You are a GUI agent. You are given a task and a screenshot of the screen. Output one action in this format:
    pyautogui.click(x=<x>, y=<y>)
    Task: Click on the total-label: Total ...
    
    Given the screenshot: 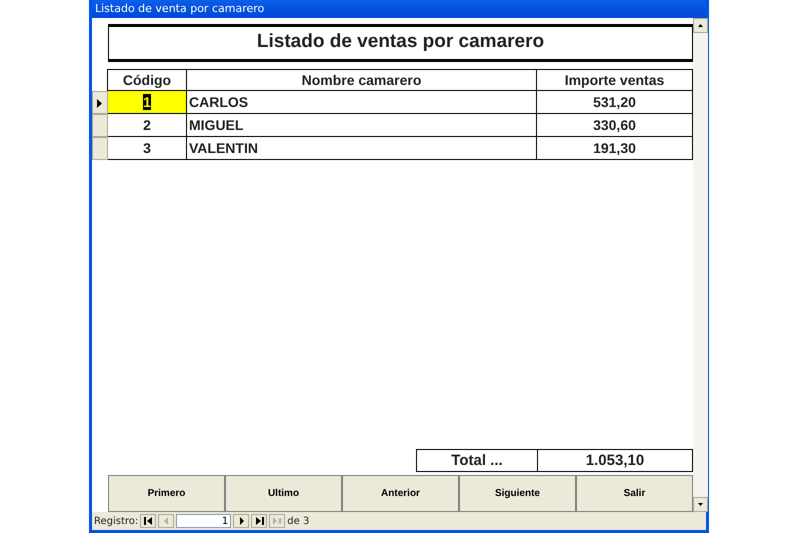 What is the action you would take?
    pyautogui.click(x=477, y=460)
    